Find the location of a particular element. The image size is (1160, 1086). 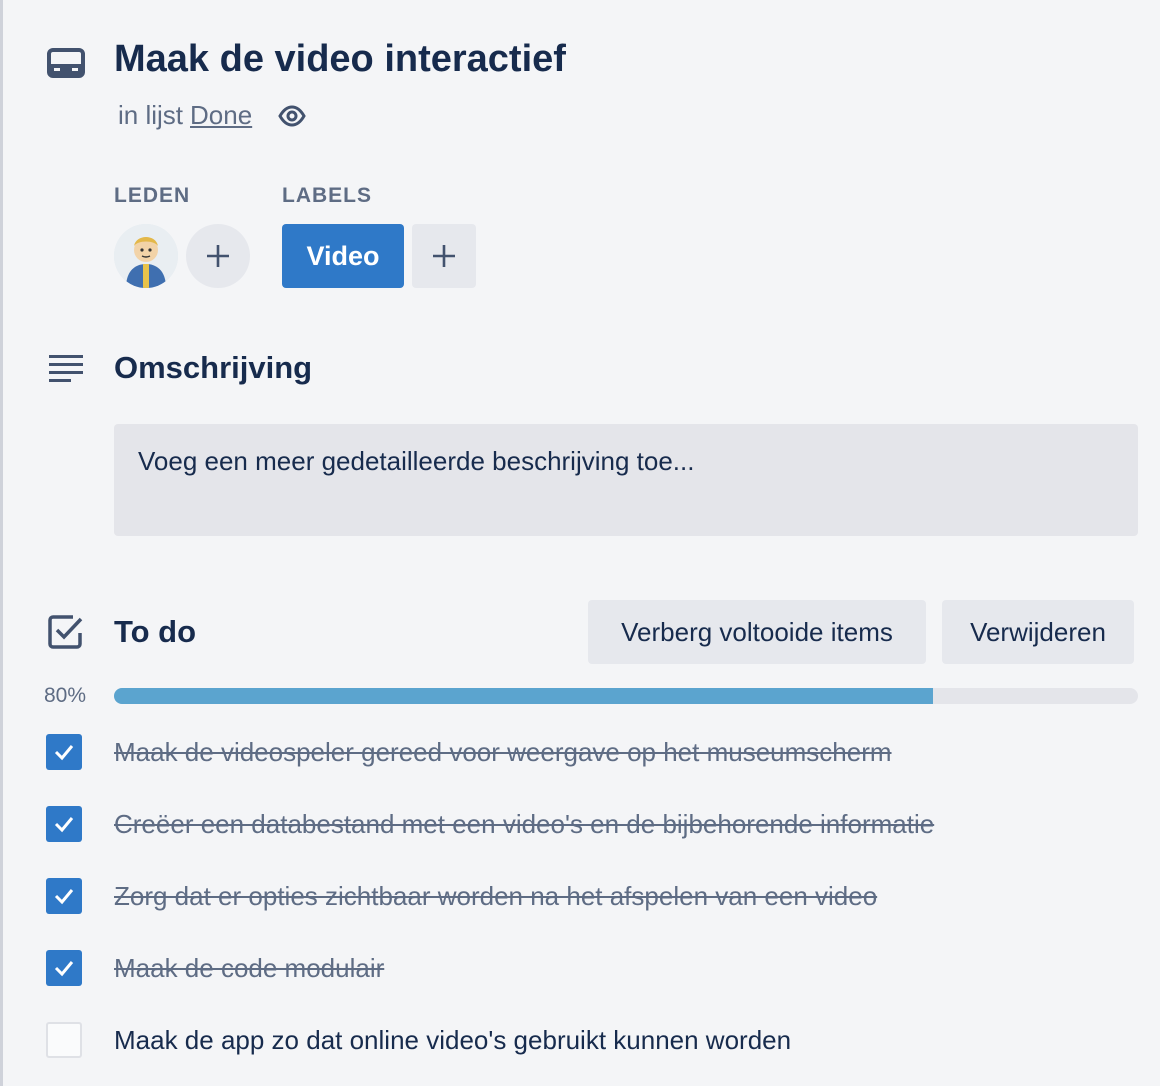

members-label: LEDEN is located at coordinates (152, 195).